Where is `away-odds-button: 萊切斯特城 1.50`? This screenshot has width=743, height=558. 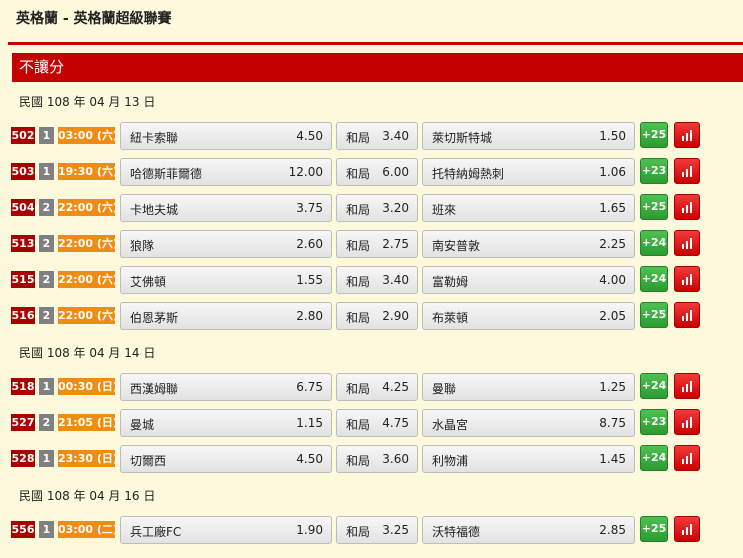
away-odds-button: 萊切斯特城 1.50 is located at coordinates (528, 136).